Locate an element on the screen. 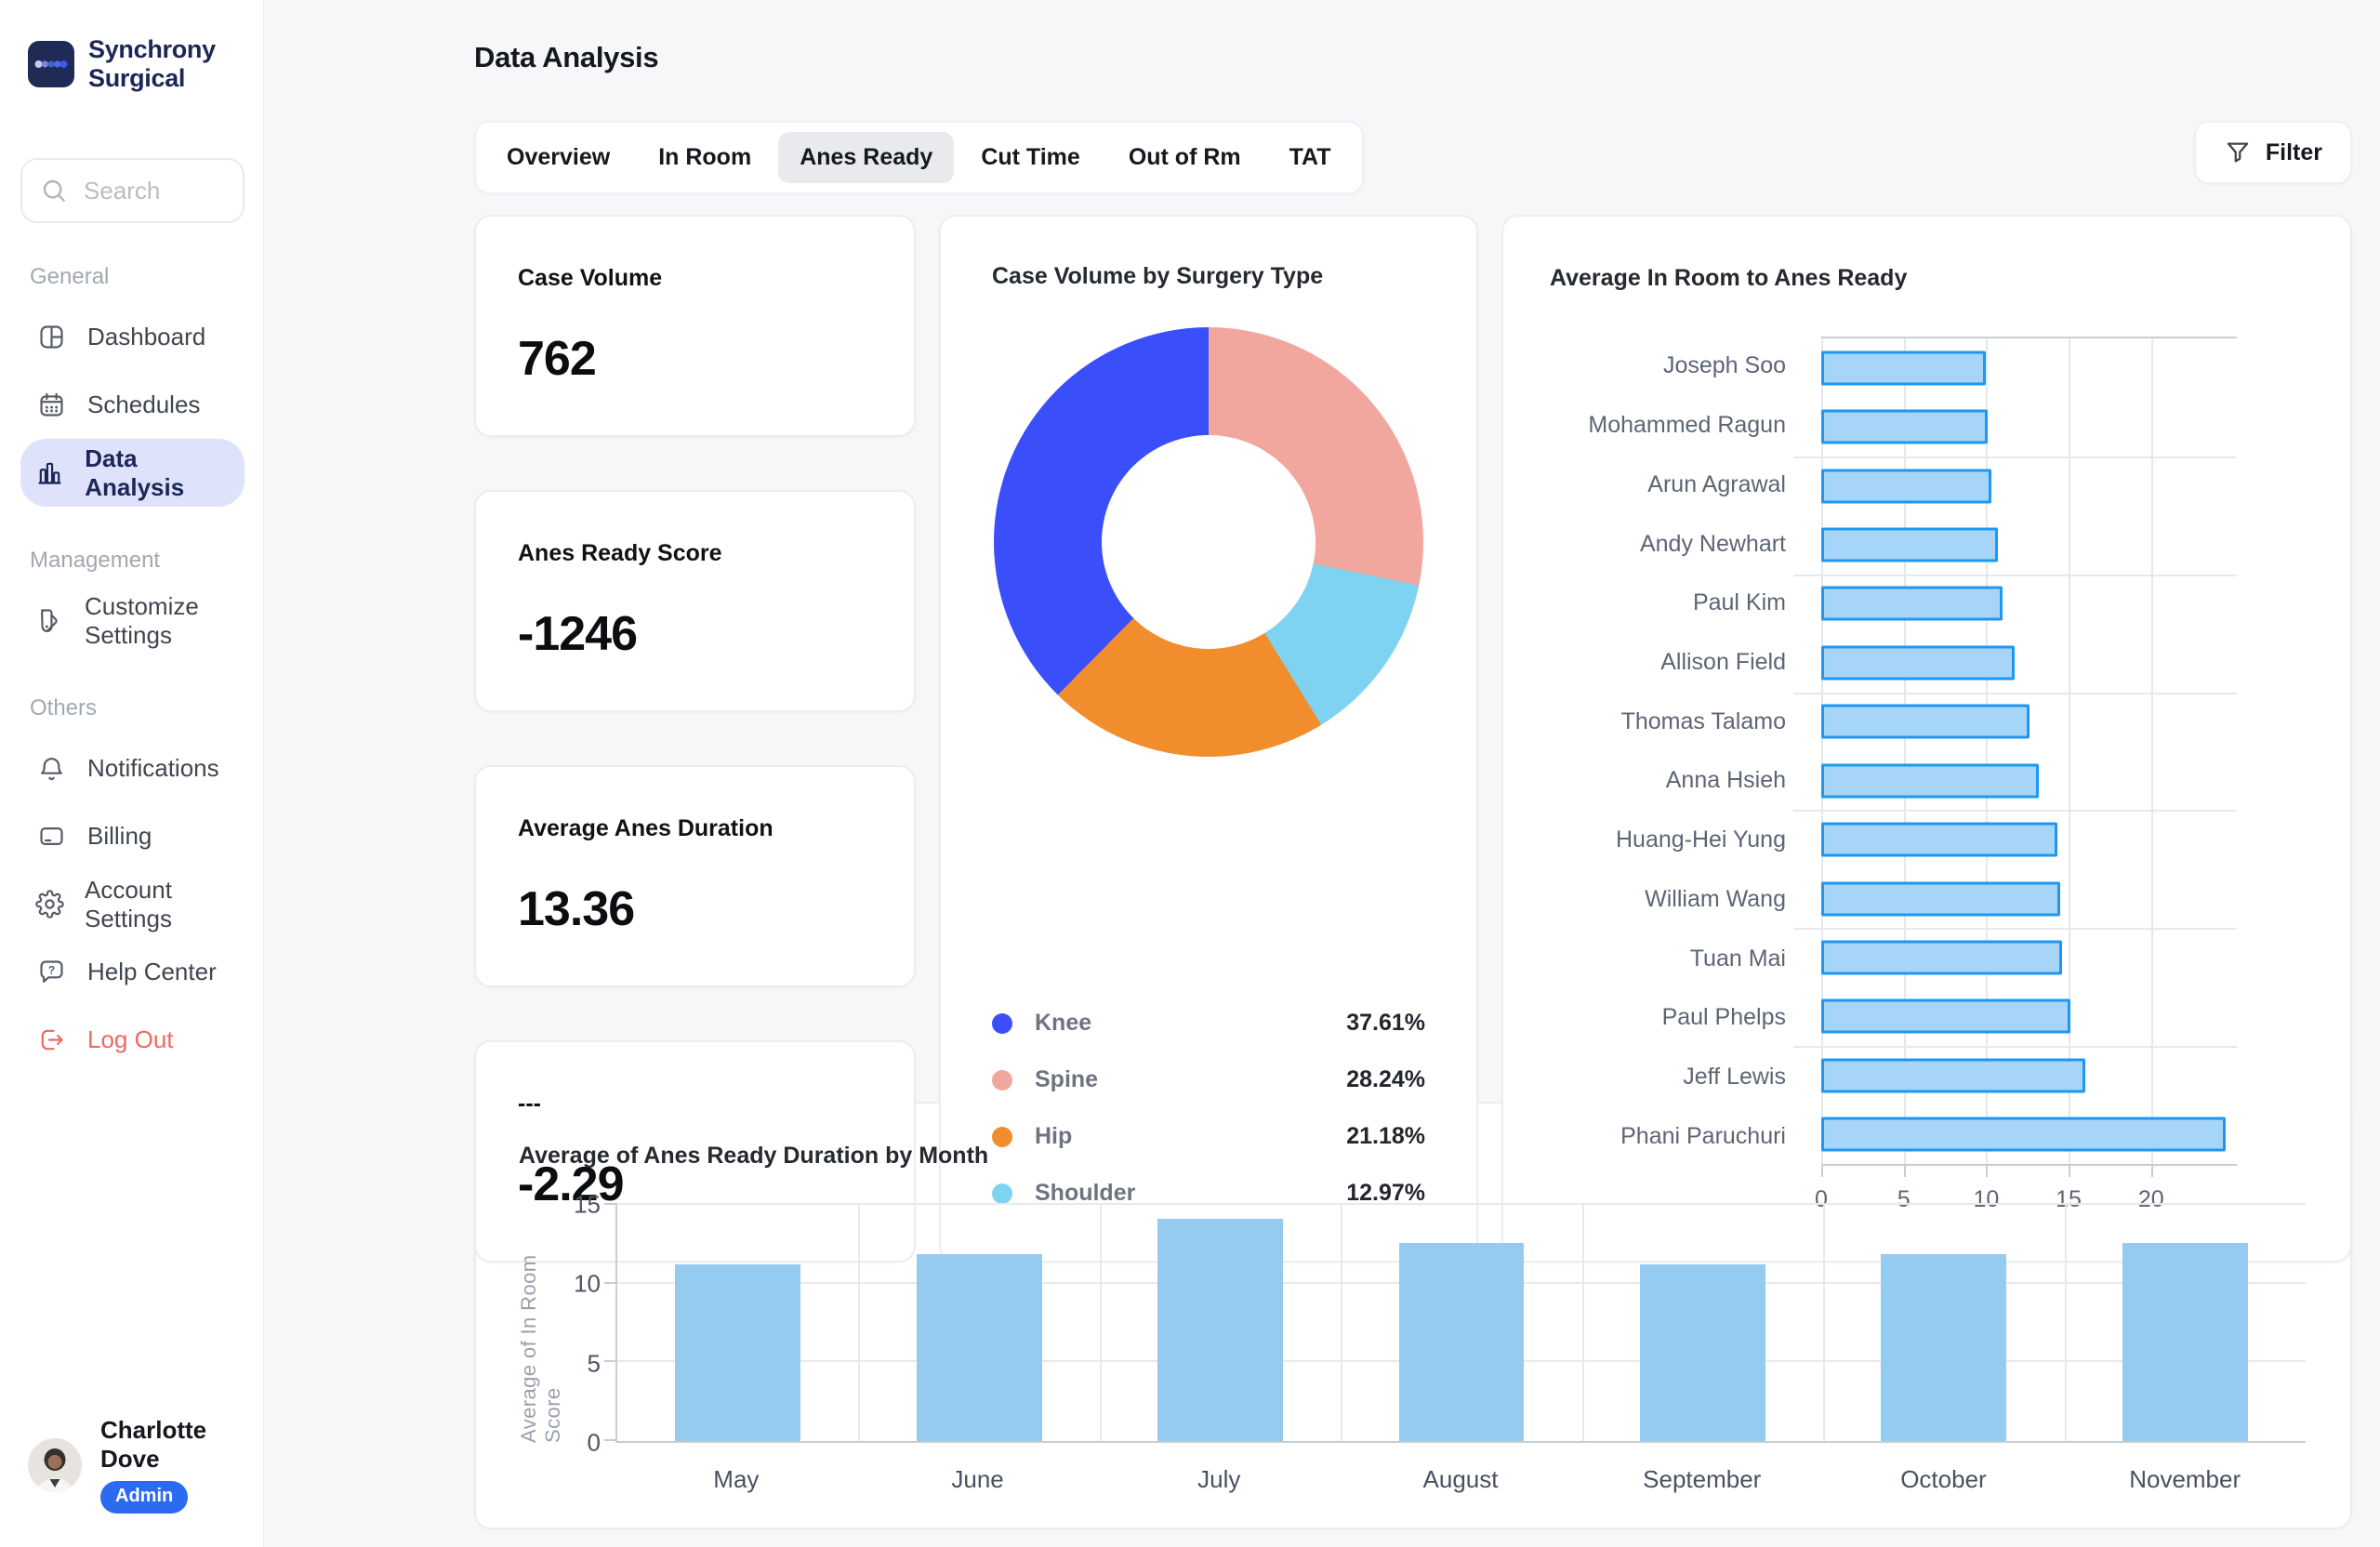 This screenshot has height=1547, width=2380. hbar-plot-area is located at coordinates (2015, 751).